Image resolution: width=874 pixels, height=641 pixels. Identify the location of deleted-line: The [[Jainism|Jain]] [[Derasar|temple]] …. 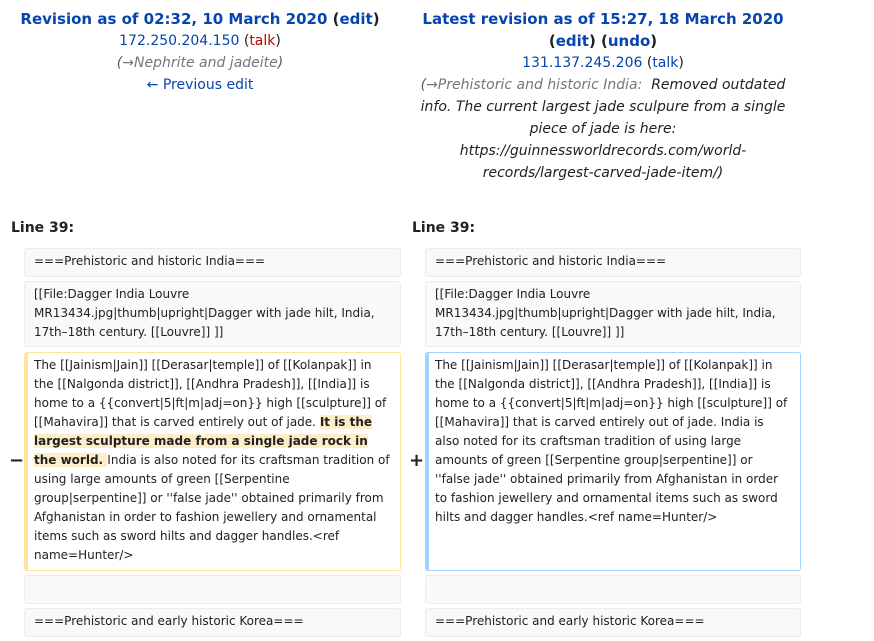
(212, 461).